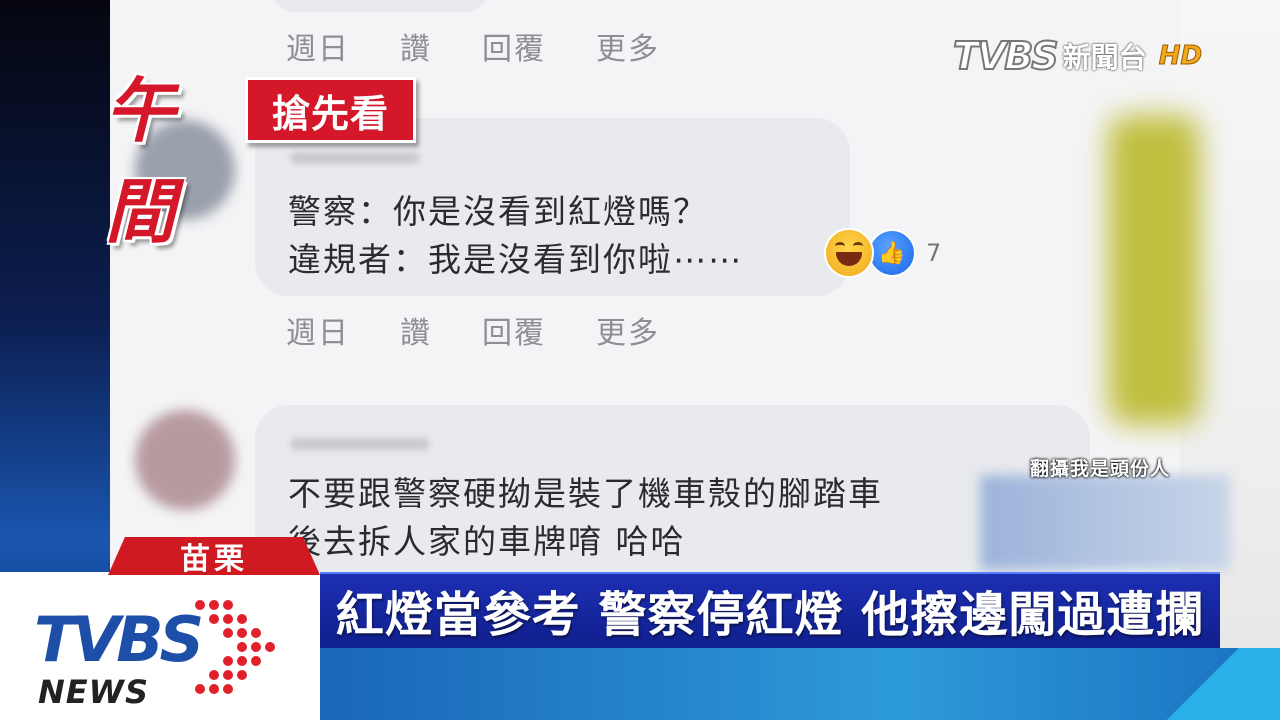 The width and height of the screenshot is (1280, 720). I want to click on haha-emoji-icon, so click(849, 253).